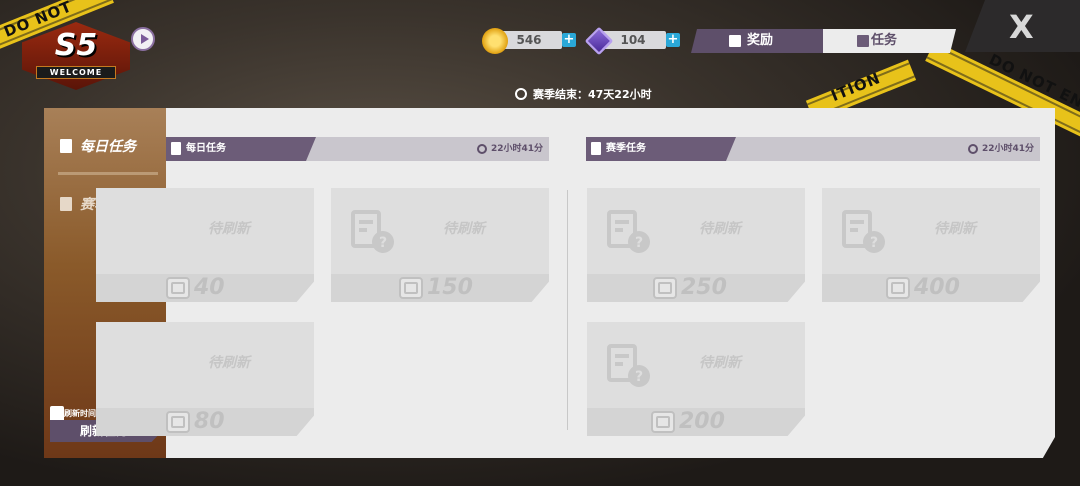  I want to click on task-reward: 200, so click(688, 421).